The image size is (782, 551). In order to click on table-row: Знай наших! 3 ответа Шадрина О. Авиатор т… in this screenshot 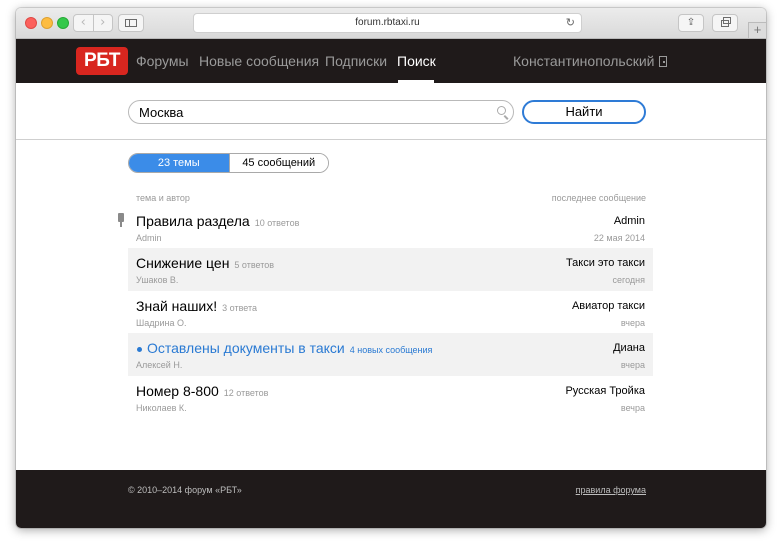, I will do `click(390, 312)`.